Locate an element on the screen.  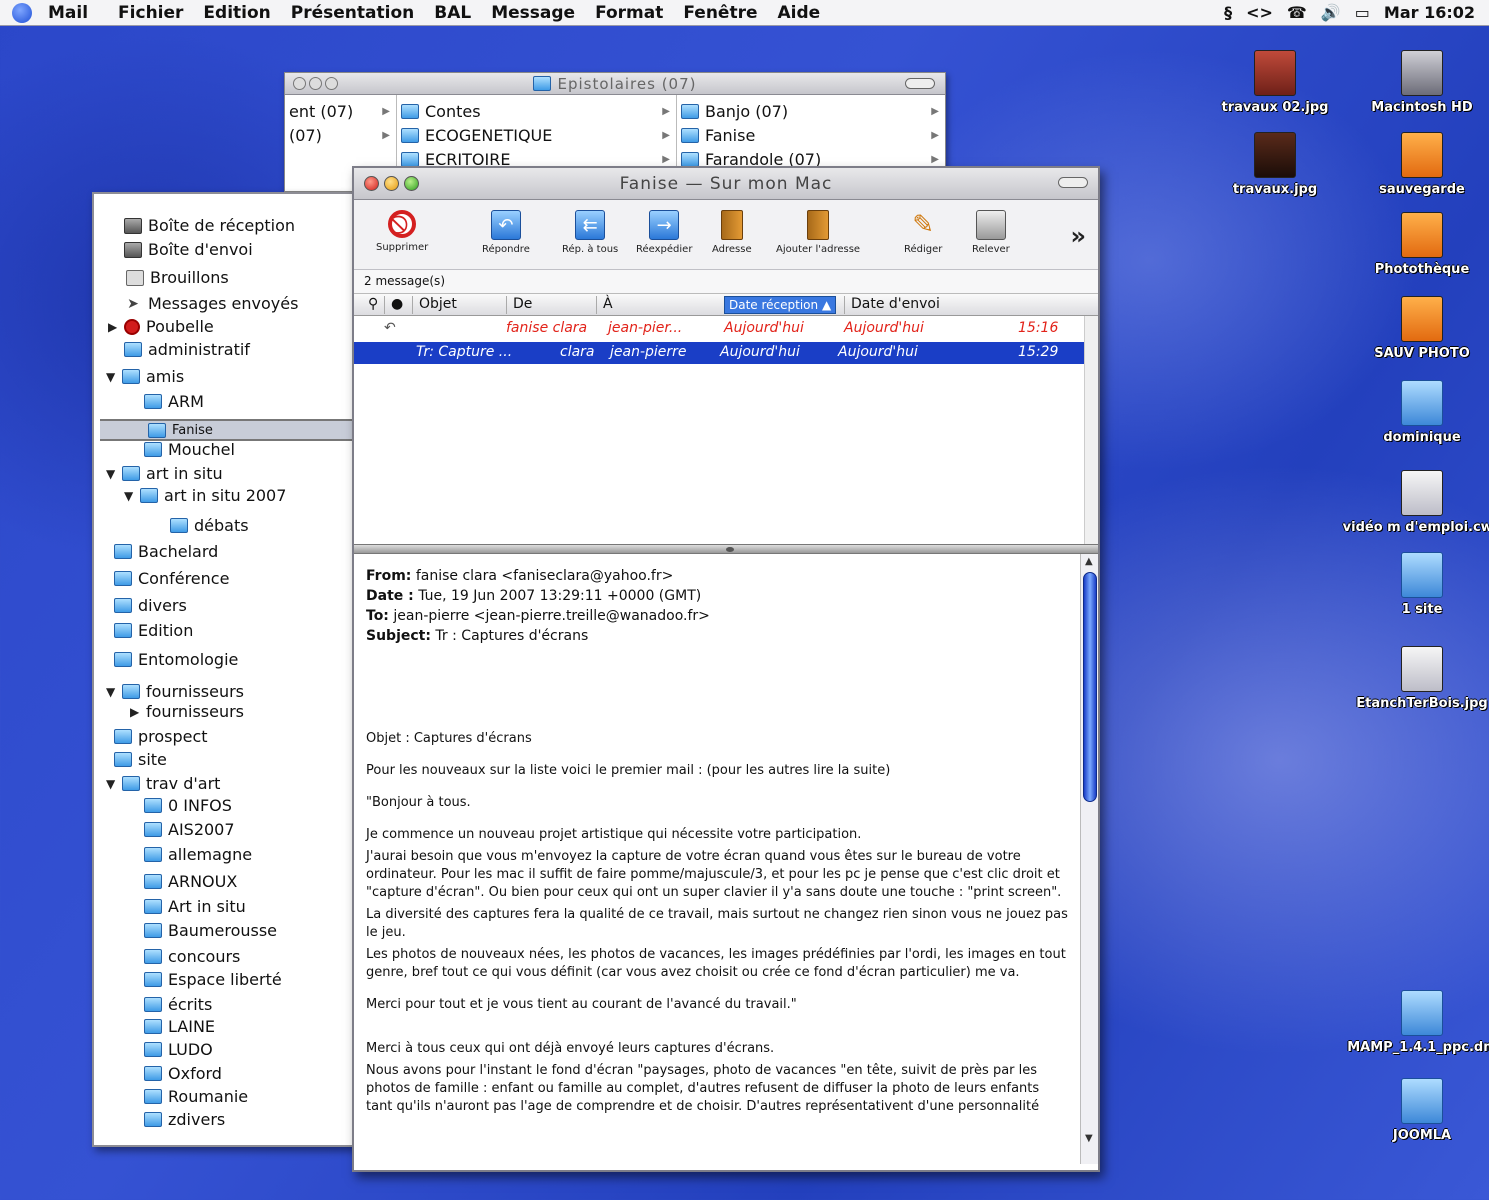
toolbar-overflow-icon: » is located at coordinates (1078, 236).